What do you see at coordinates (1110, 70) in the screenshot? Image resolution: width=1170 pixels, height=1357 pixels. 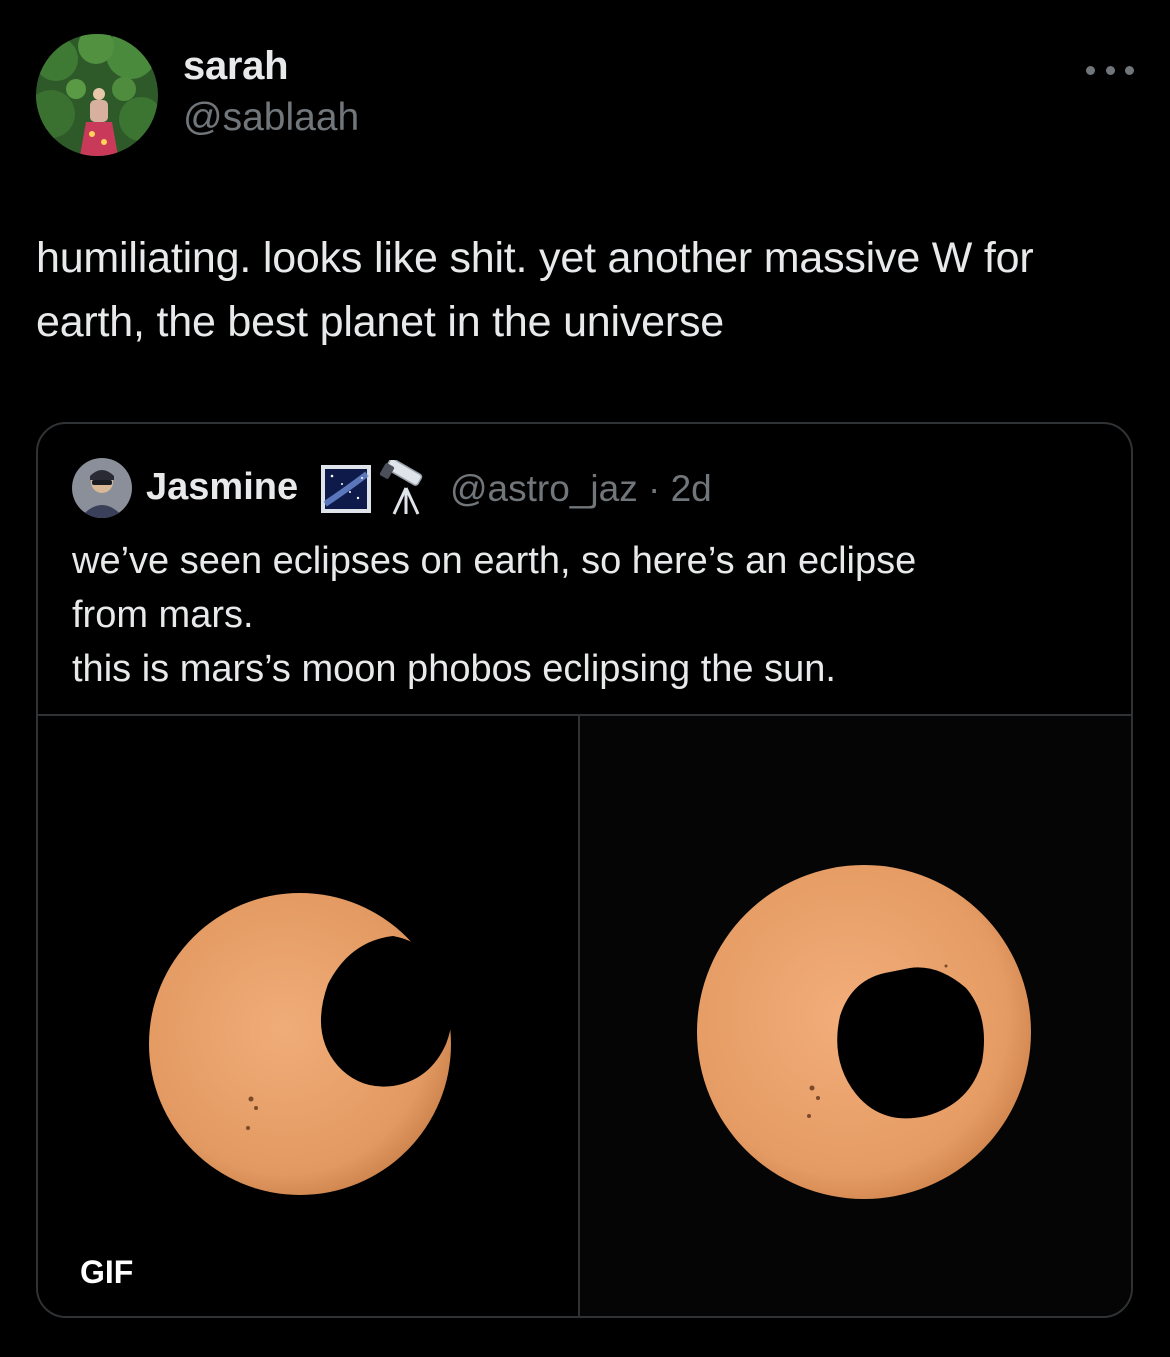 I see `more-options-icon` at bounding box center [1110, 70].